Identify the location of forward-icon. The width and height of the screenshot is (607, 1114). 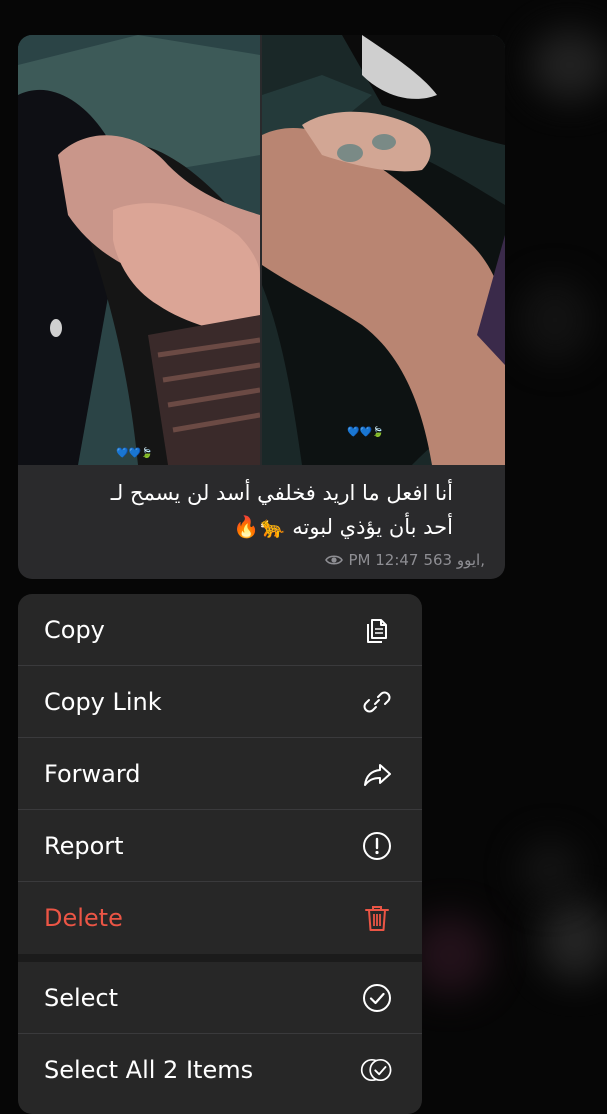
(377, 774).